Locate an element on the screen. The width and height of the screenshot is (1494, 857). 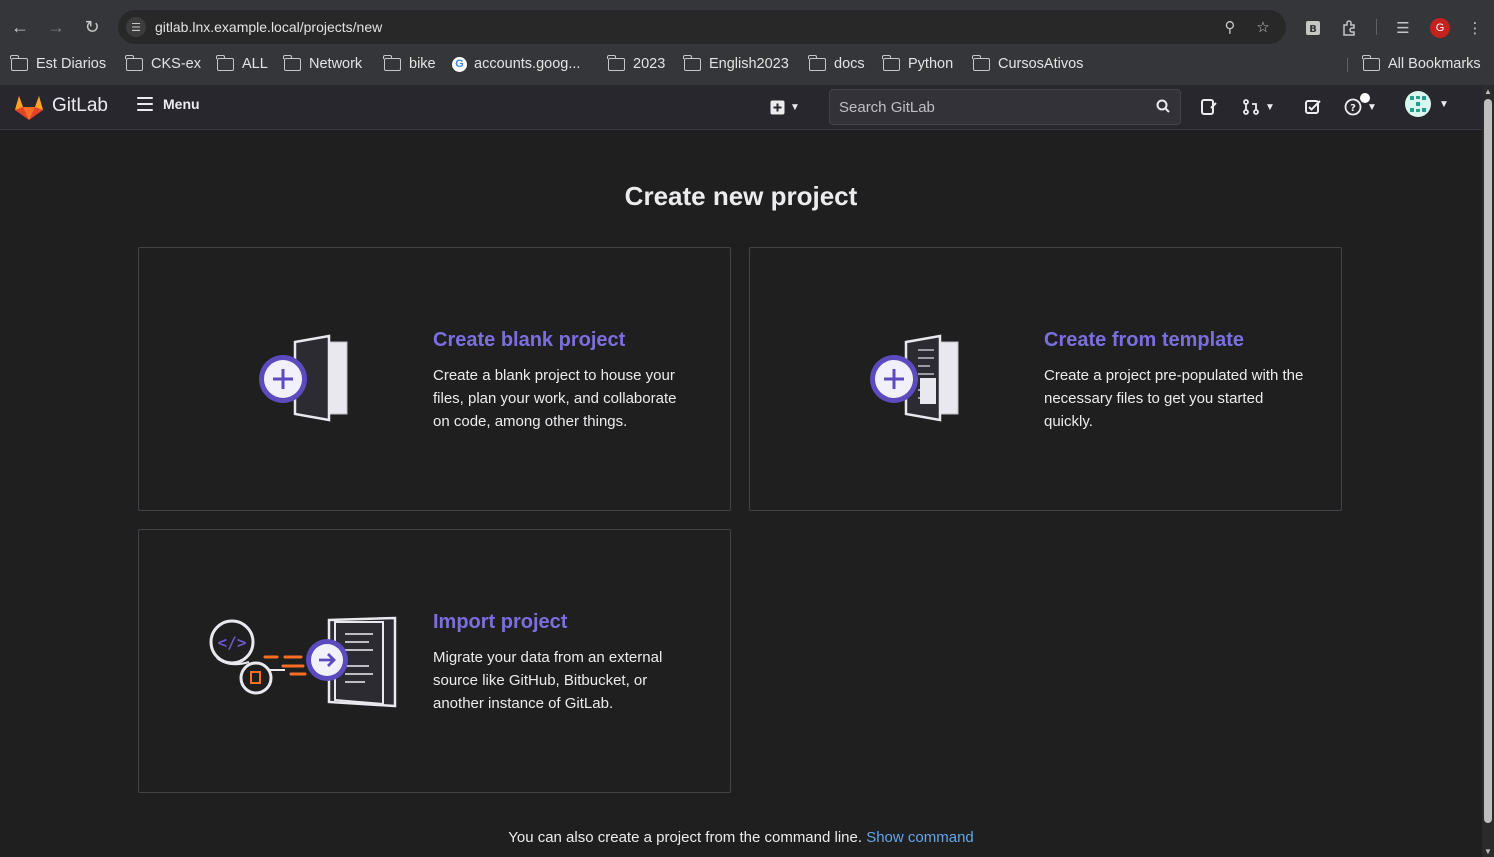
bookmark-label: English2023 is located at coordinates (749, 64).